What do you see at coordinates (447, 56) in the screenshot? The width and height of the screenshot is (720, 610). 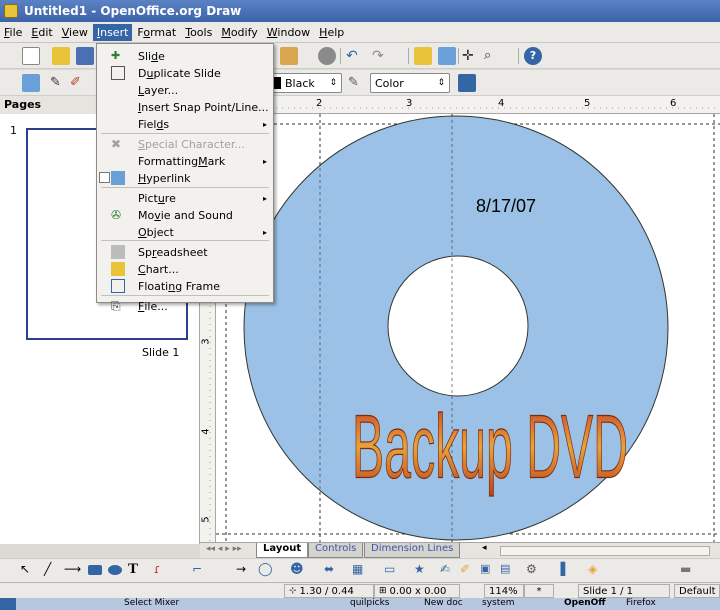 I see `navigator-icon` at bounding box center [447, 56].